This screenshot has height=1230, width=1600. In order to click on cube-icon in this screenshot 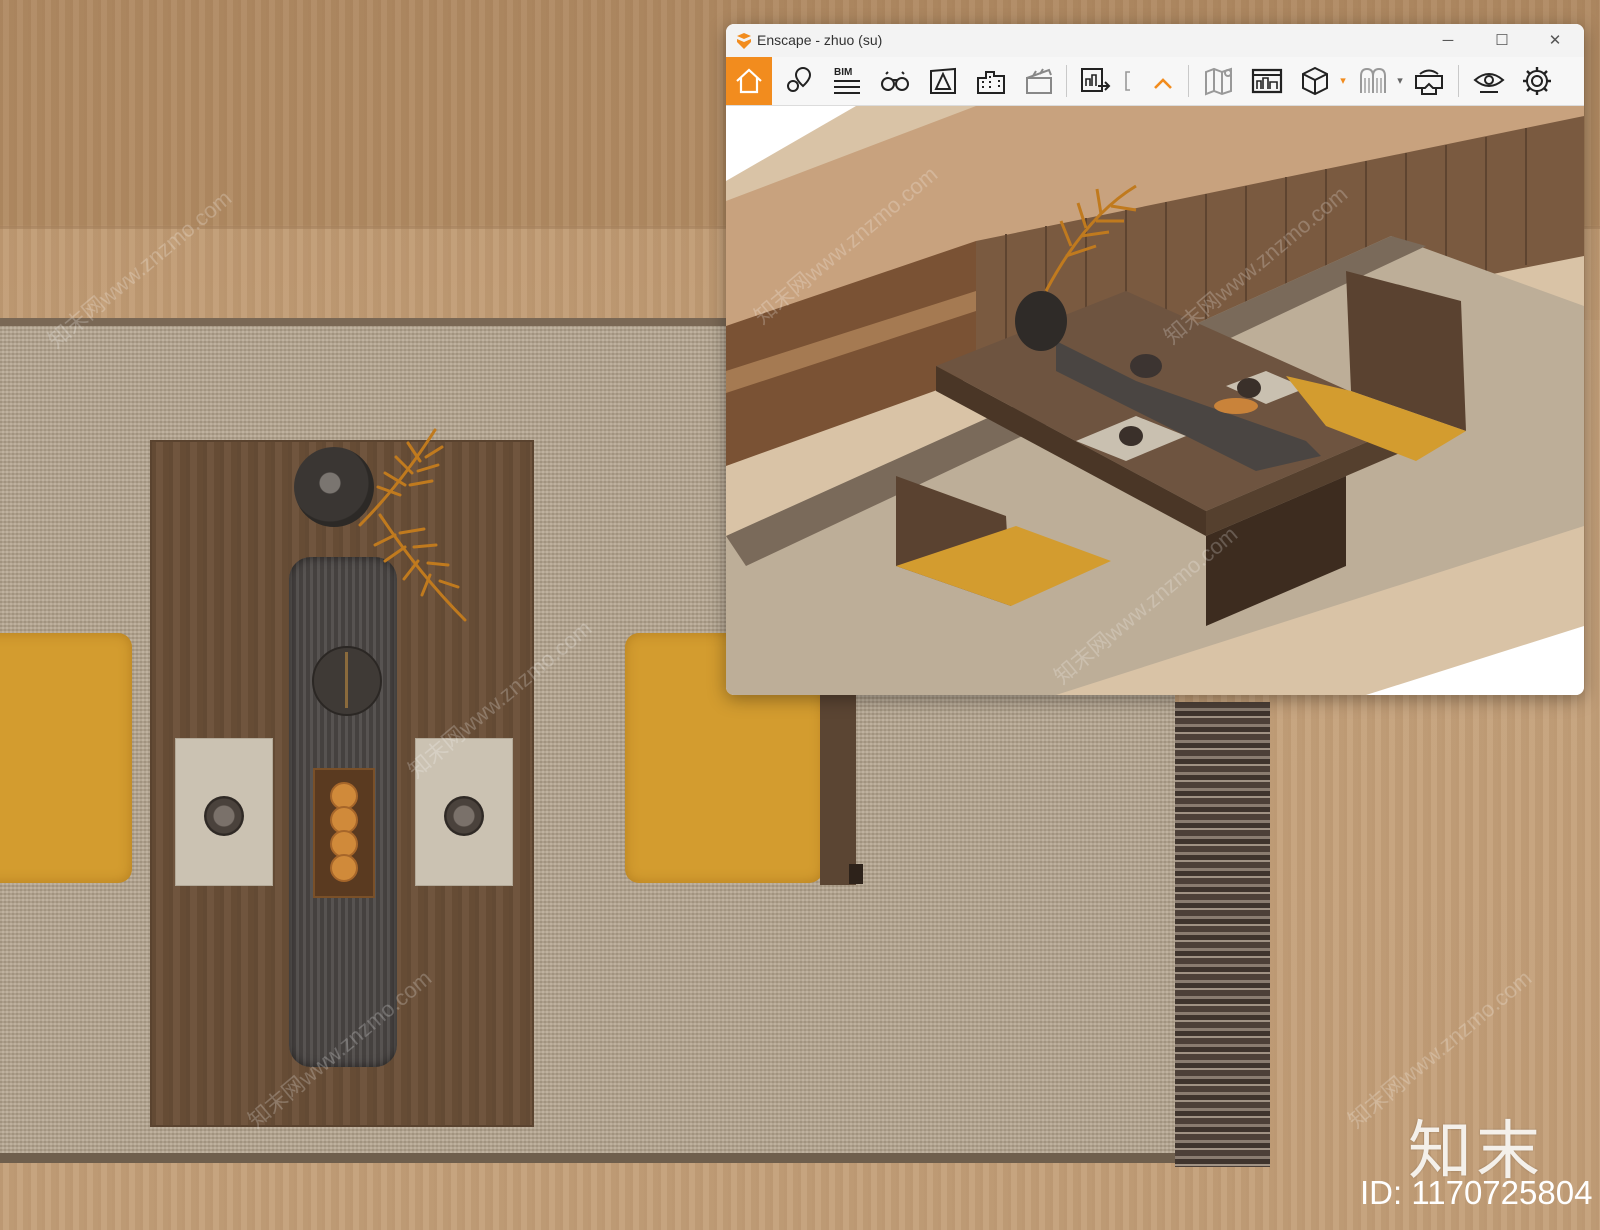, I will do `click(1315, 81)`.